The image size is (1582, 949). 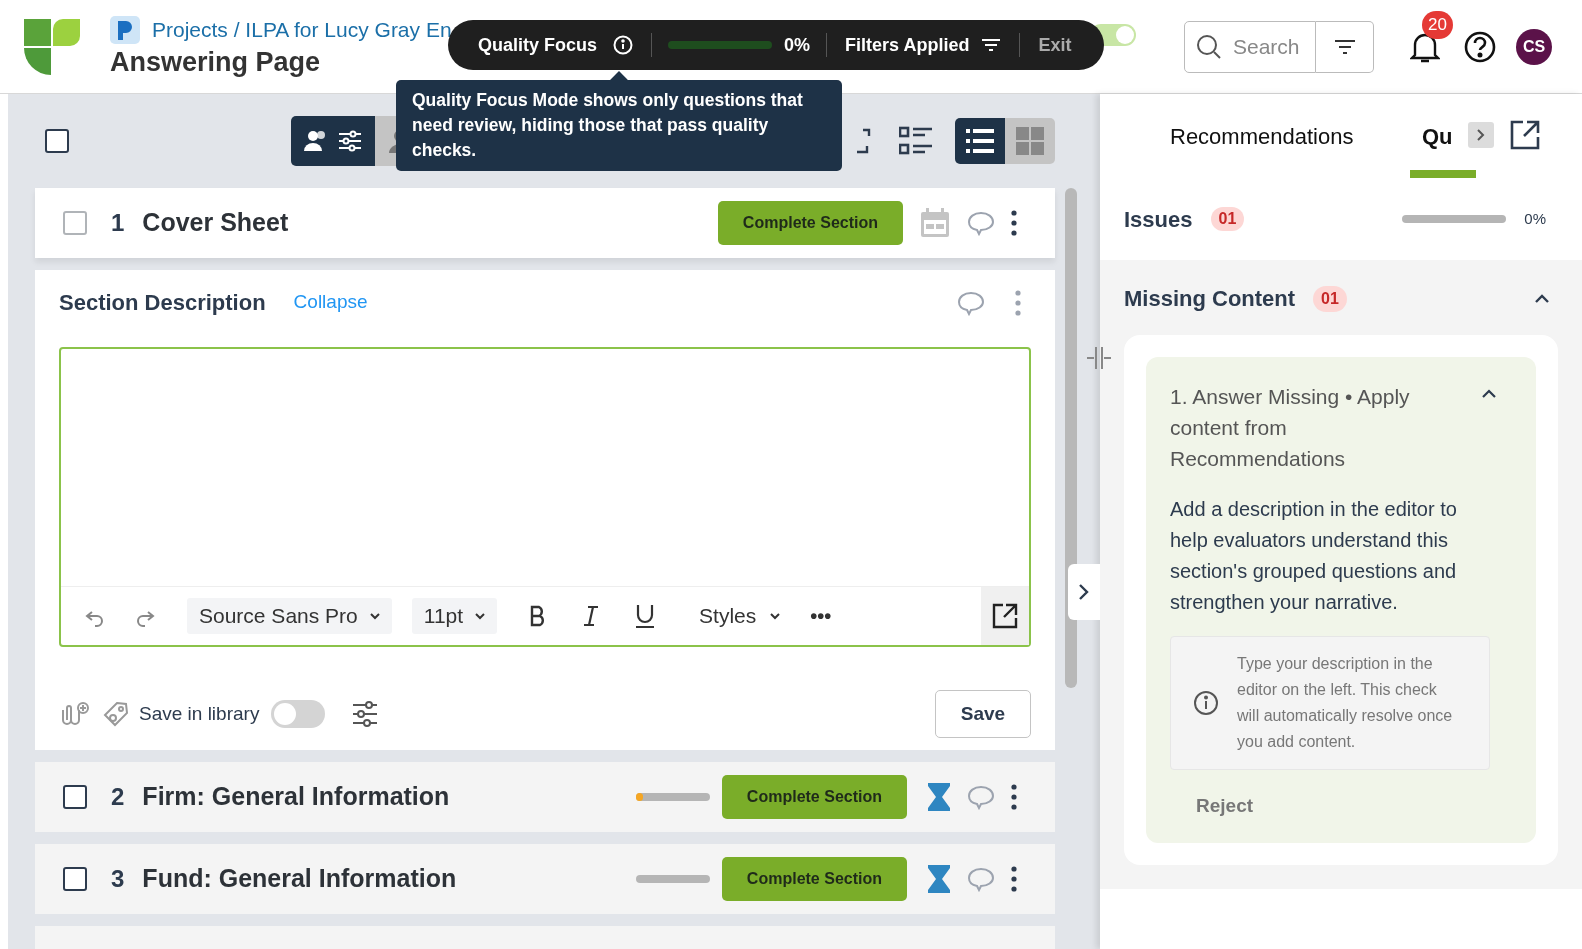 I want to click on issues-percent: 0%, so click(x=1535, y=218).